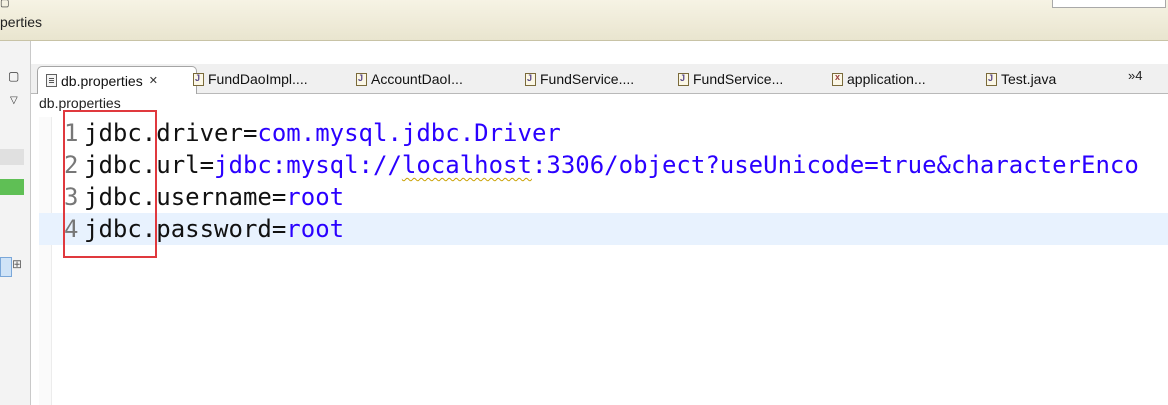  What do you see at coordinates (409, 133) in the screenshot?
I see `property-value: com.mysql.jdbc.Driver` at bounding box center [409, 133].